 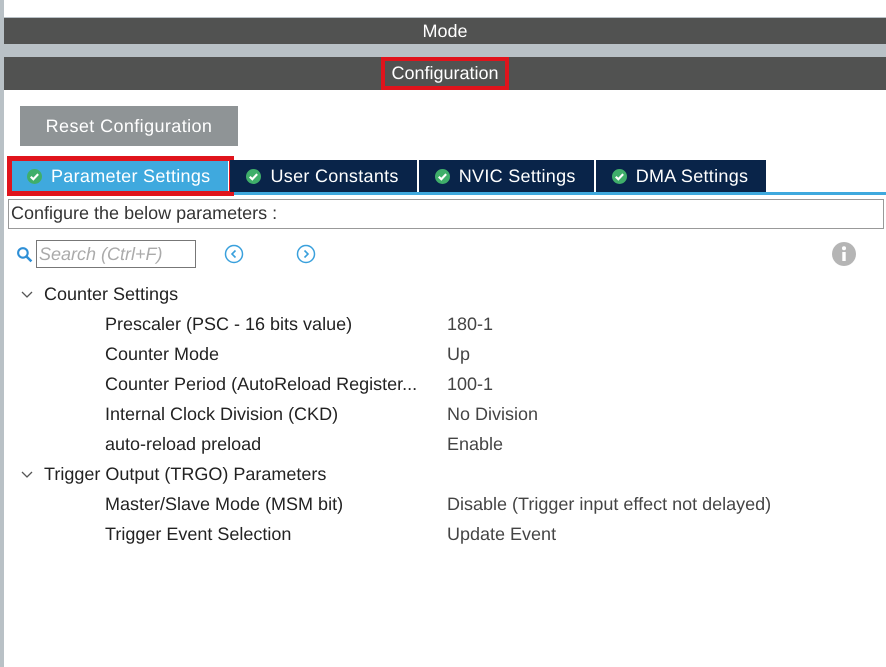 I want to click on info-icon, so click(x=844, y=254).